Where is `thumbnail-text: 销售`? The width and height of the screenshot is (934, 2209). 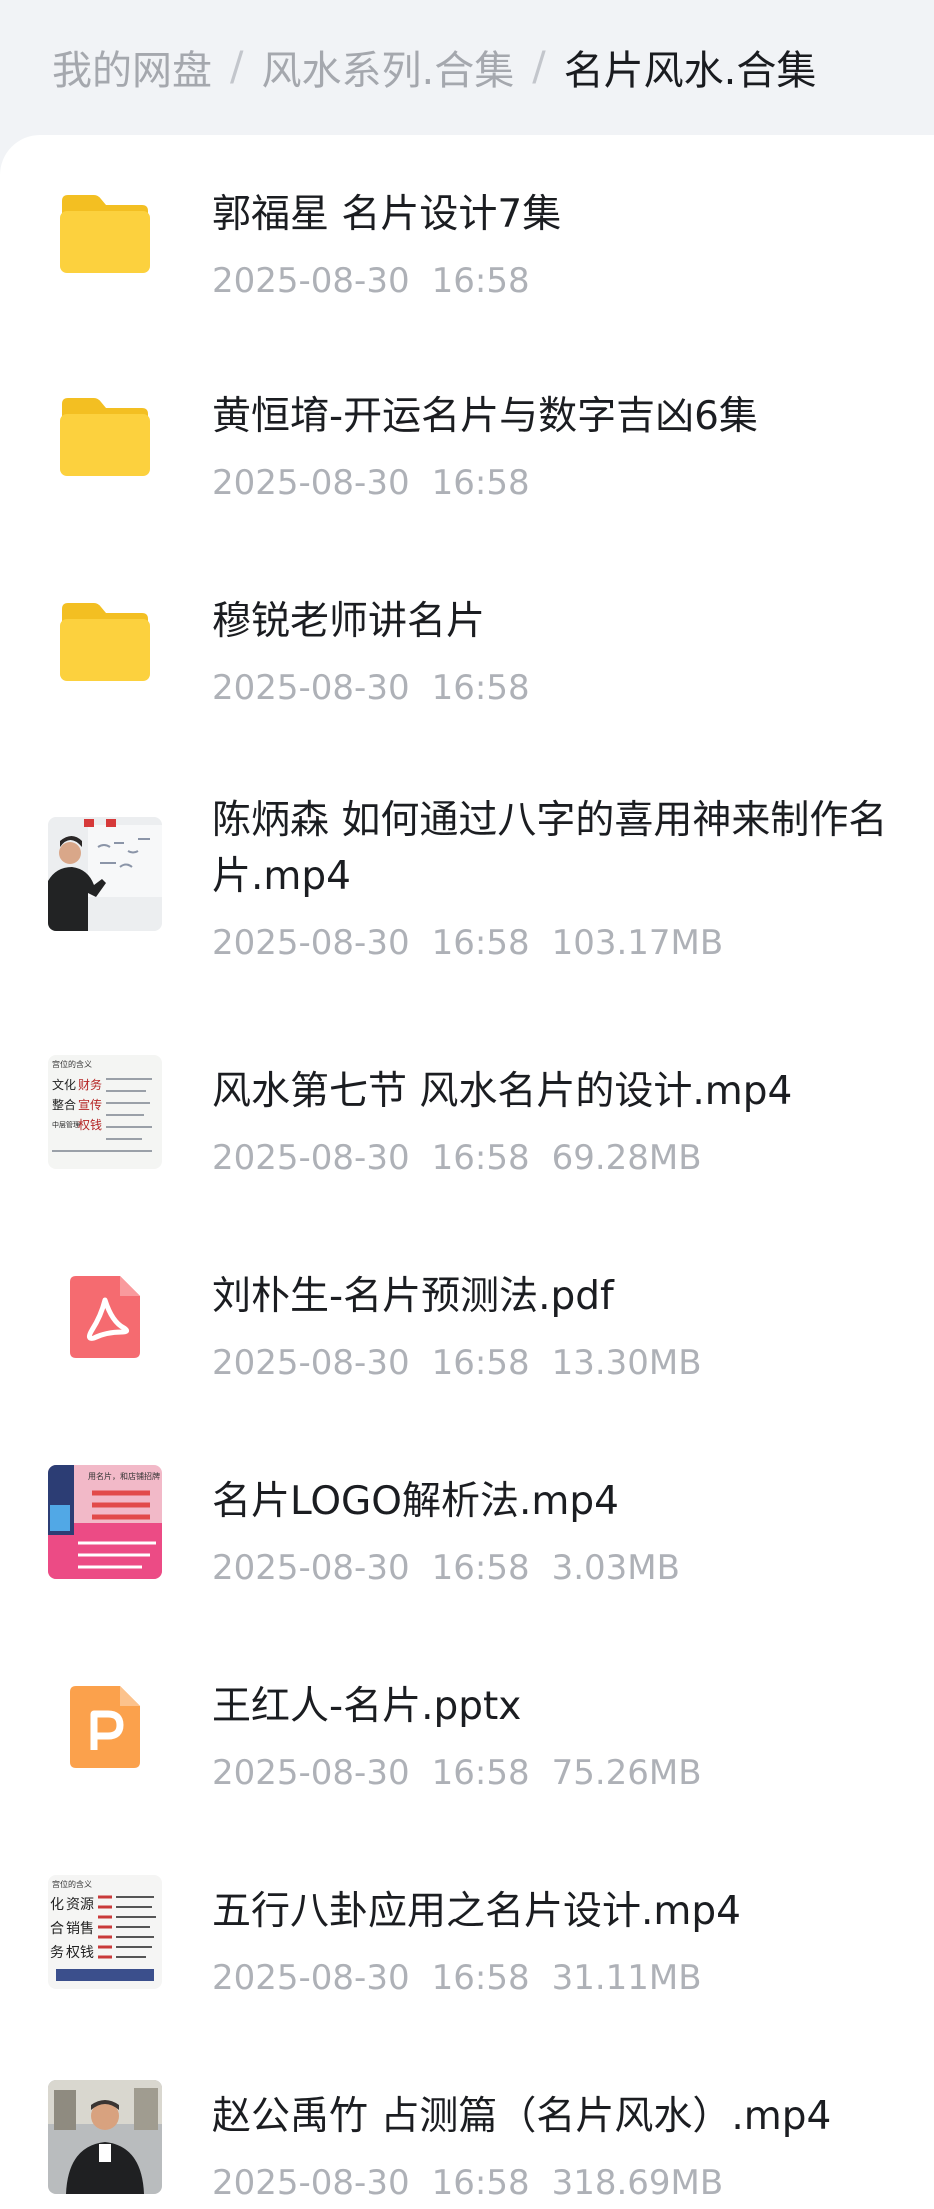
thumbnail-text: 销售 is located at coordinates (80, 1929).